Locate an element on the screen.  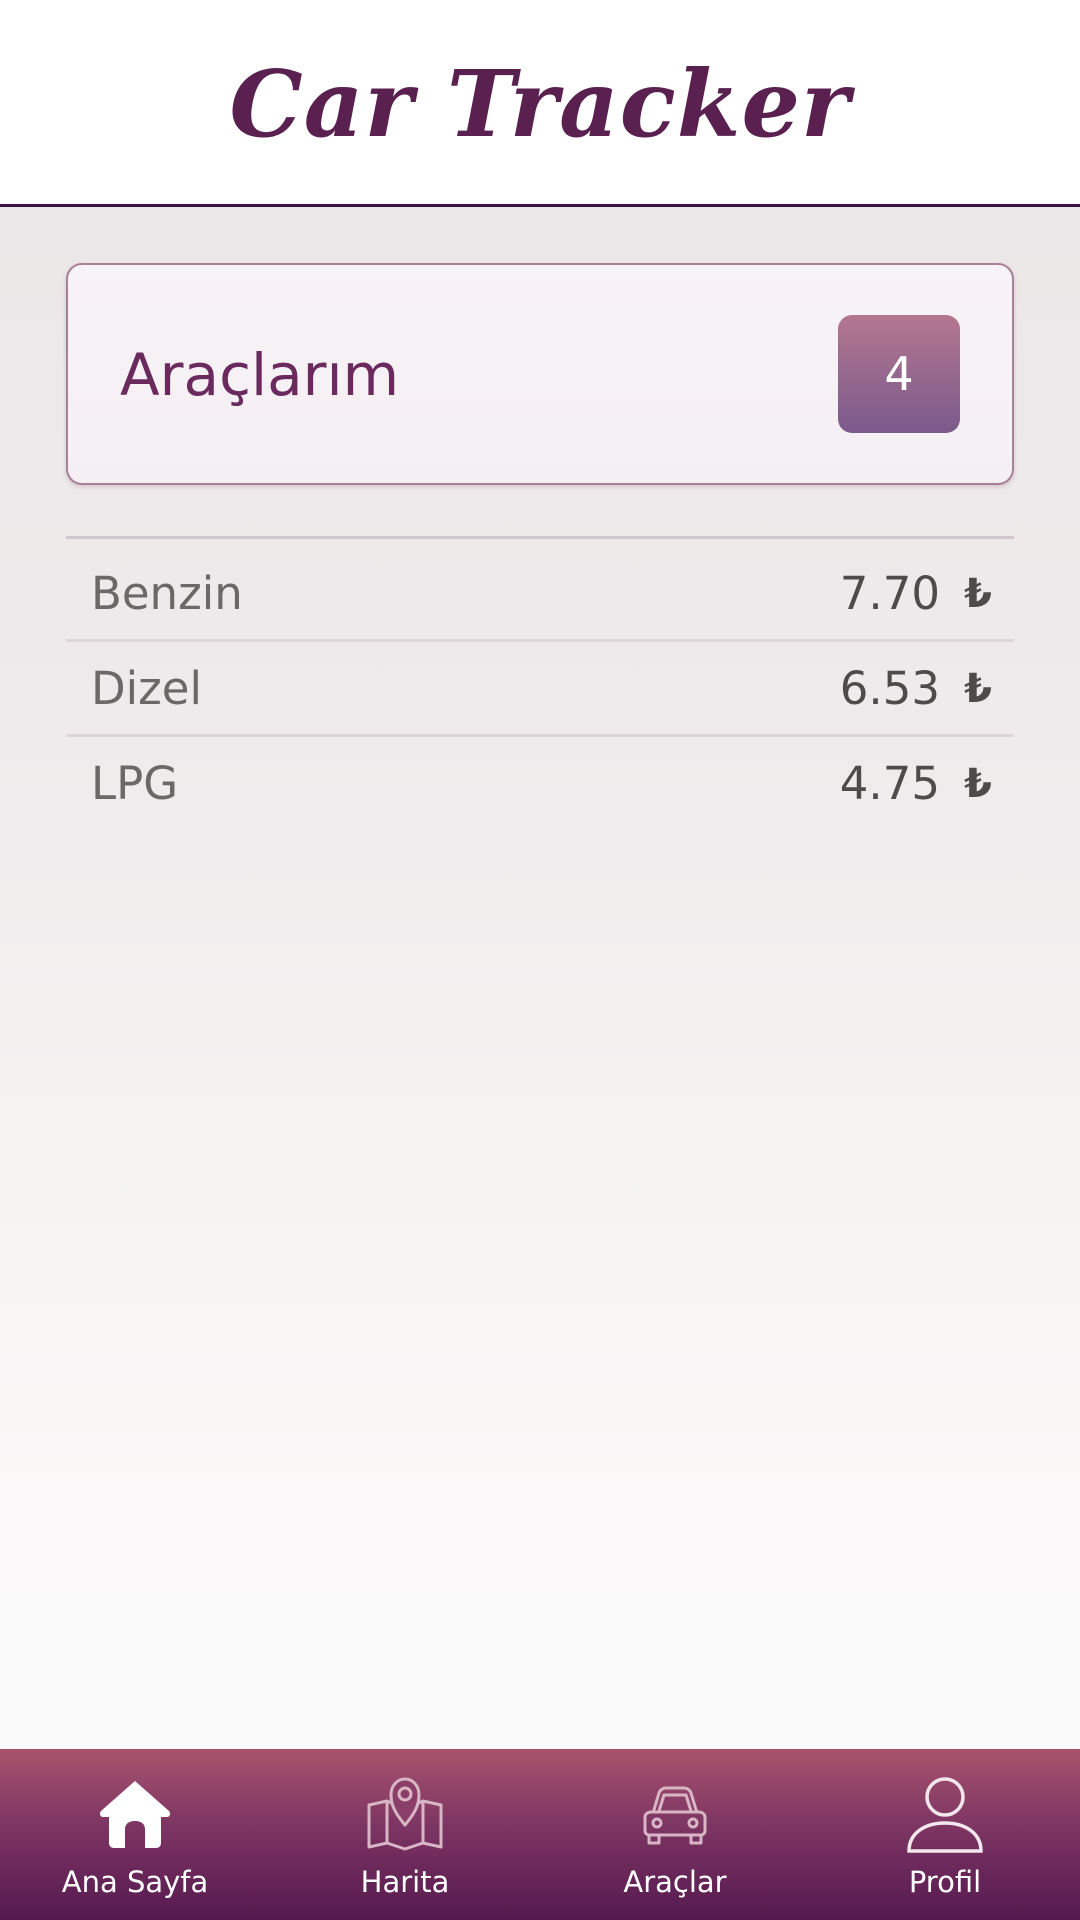
app-header: Car Tracker is located at coordinates (540, 103).